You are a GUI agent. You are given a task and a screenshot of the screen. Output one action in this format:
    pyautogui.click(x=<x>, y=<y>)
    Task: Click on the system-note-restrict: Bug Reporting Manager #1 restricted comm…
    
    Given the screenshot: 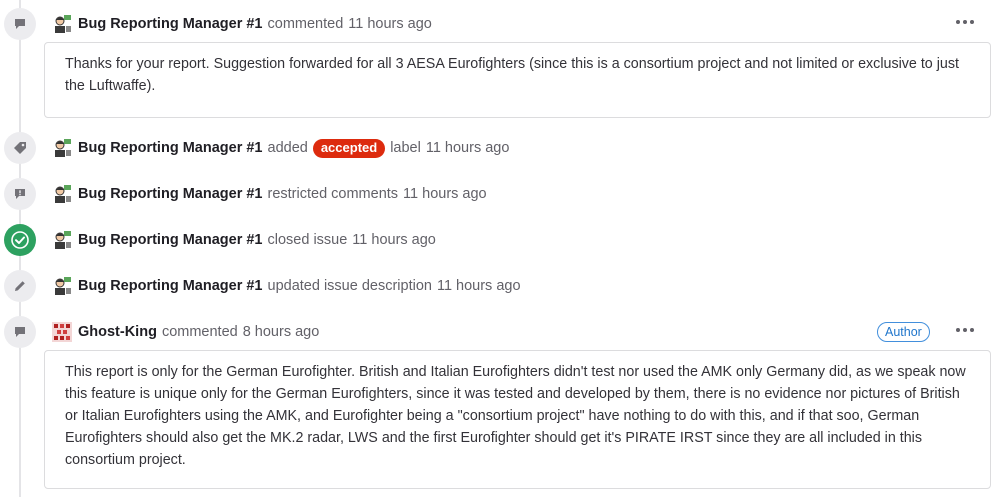 What is the action you would take?
    pyautogui.click(x=269, y=194)
    